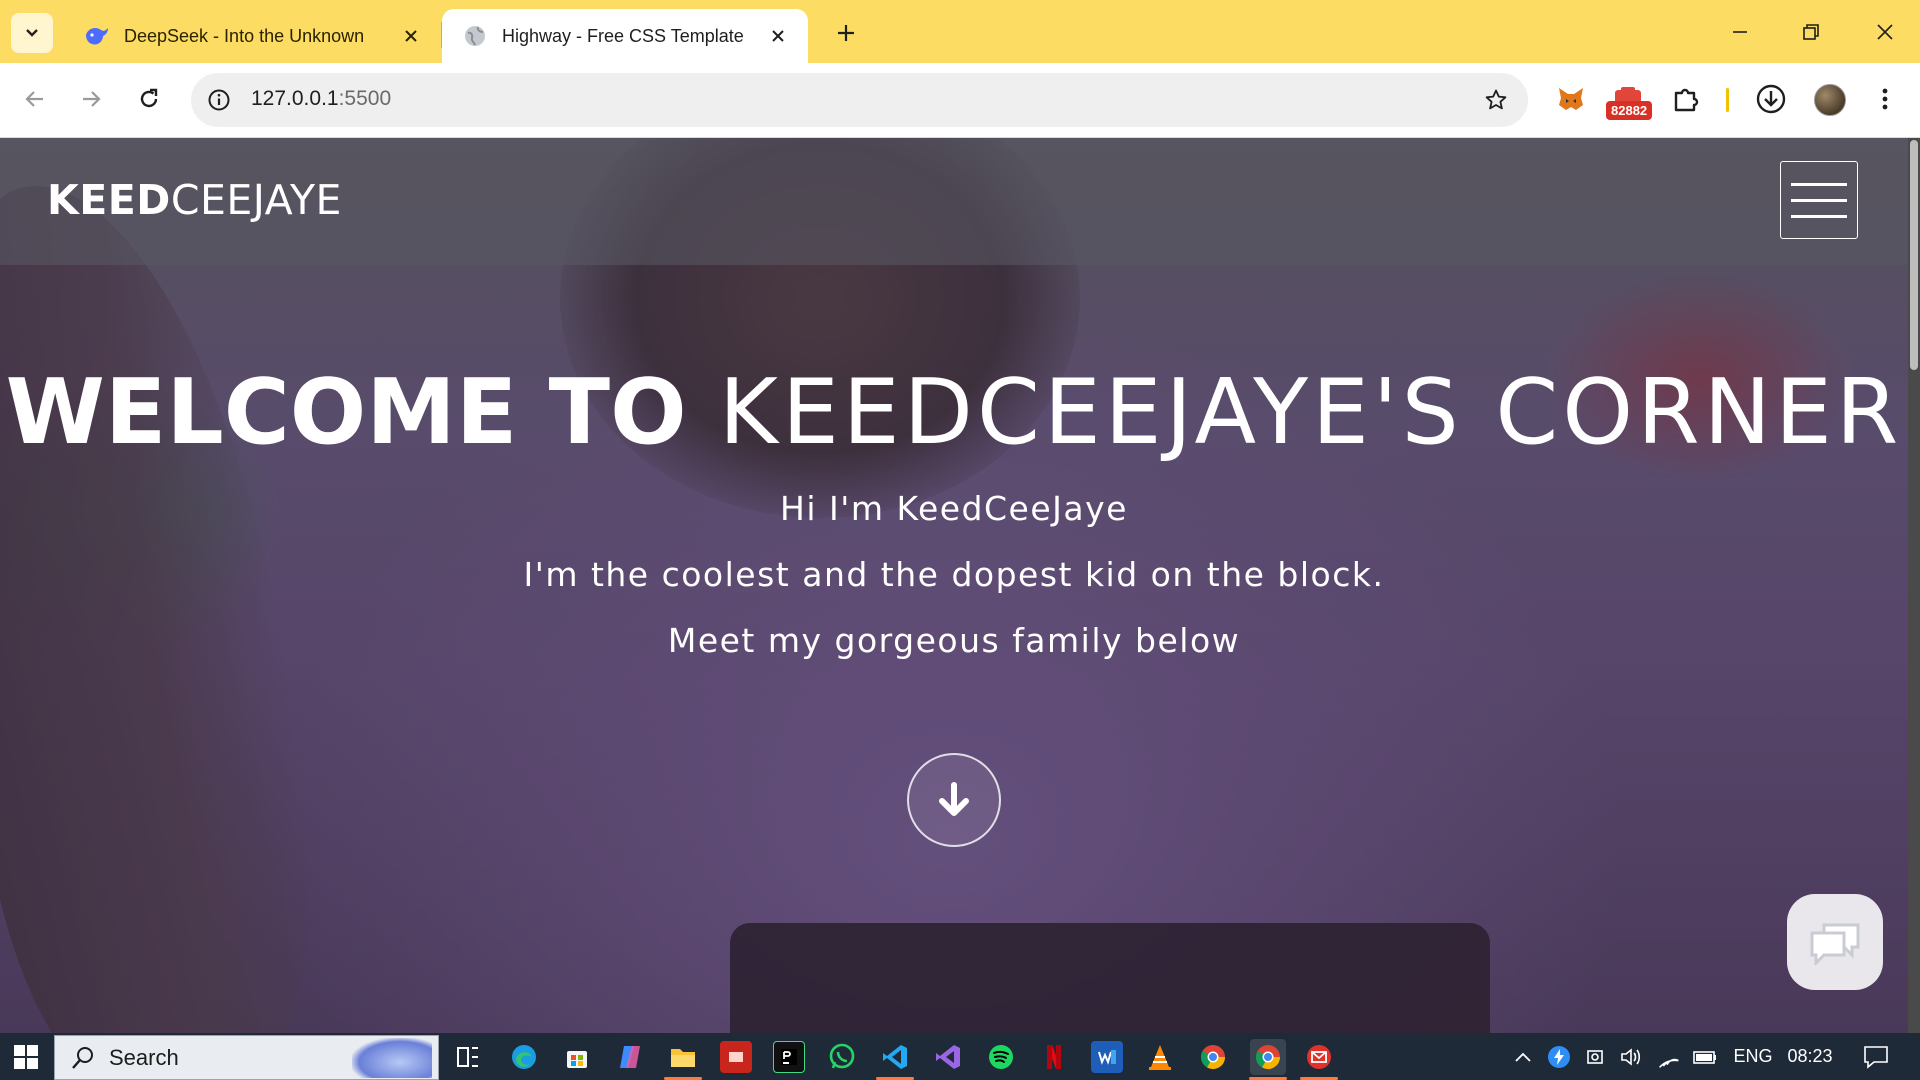 This screenshot has height=1080, width=1920. I want to click on restore-button, so click(1811, 32).